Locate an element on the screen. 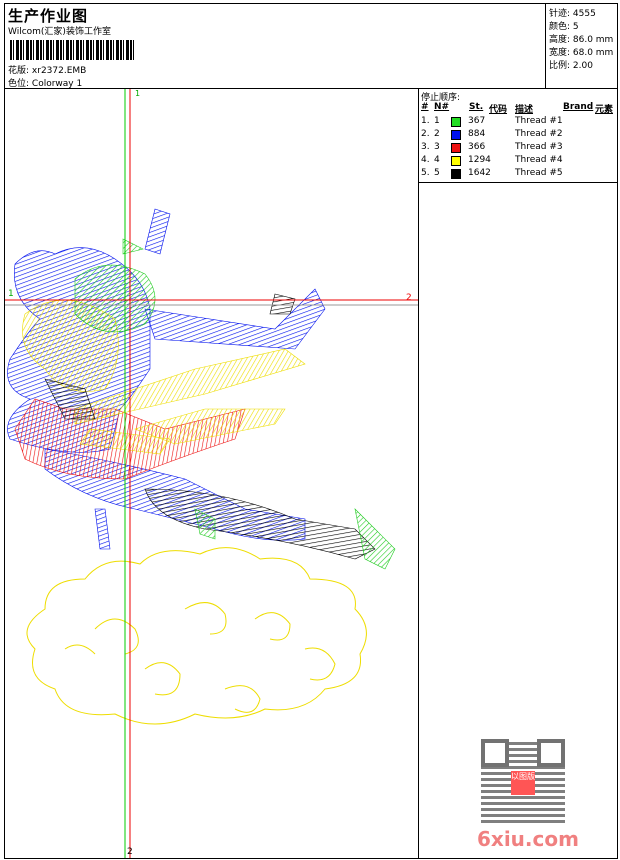 The width and height of the screenshot is (620, 860). table-row: 1. 1 367 Thread #1 is located at coordinates (492, 121).